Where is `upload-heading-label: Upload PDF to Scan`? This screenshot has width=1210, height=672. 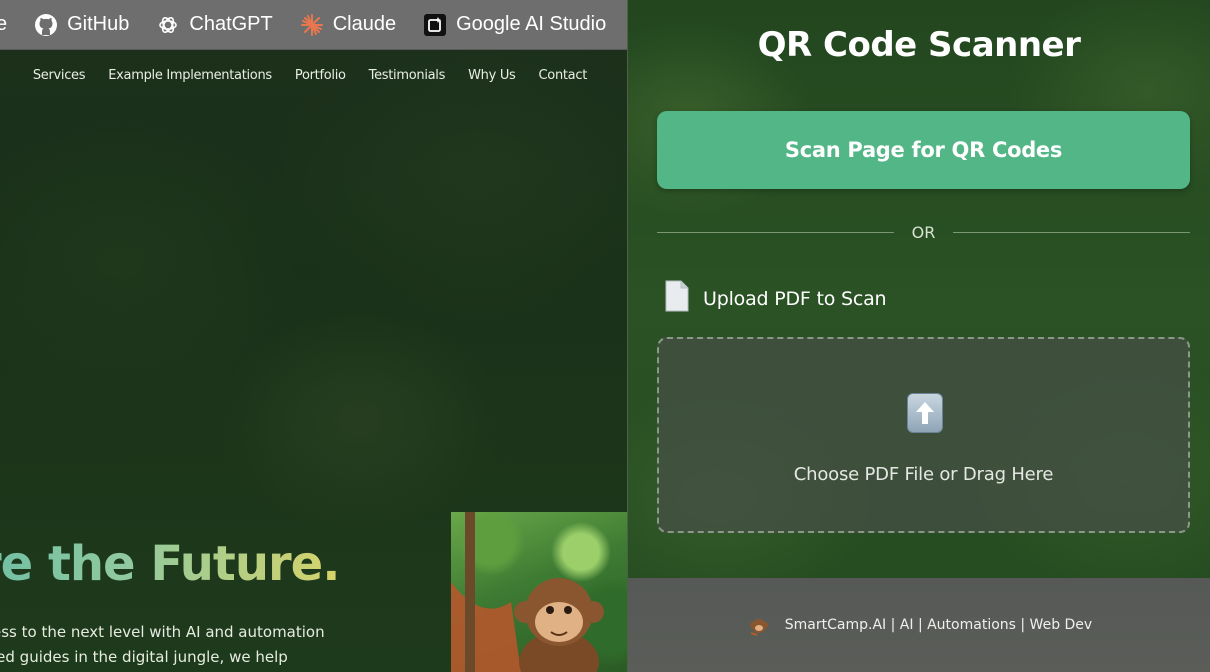 upload-heading-label: Upload PDF to Scan is located at coordinates (795, 298).